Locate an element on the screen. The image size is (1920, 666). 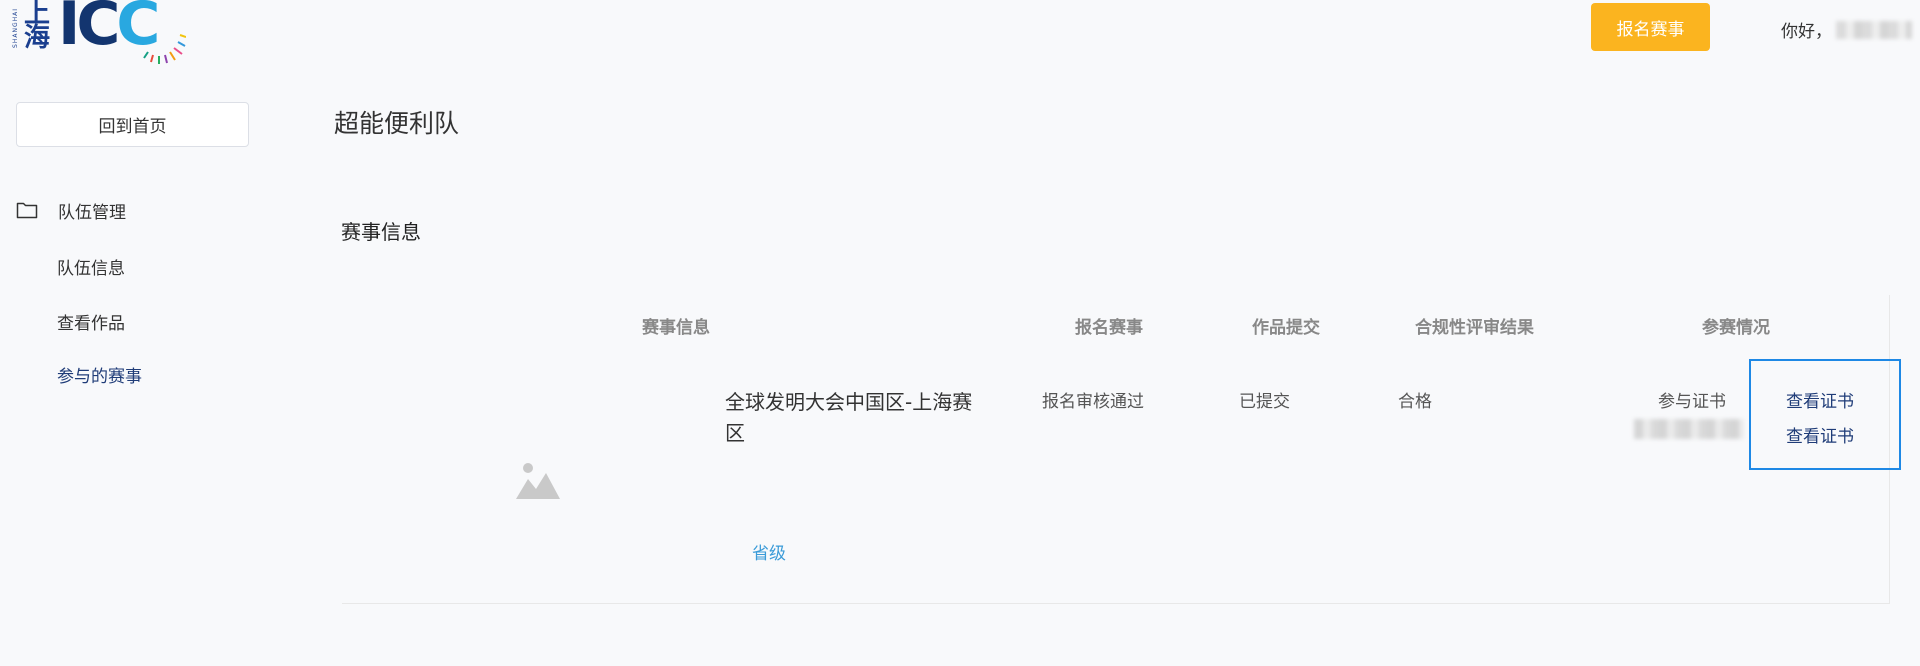
image-placeholder-icon is located at coordinates (538, 481).